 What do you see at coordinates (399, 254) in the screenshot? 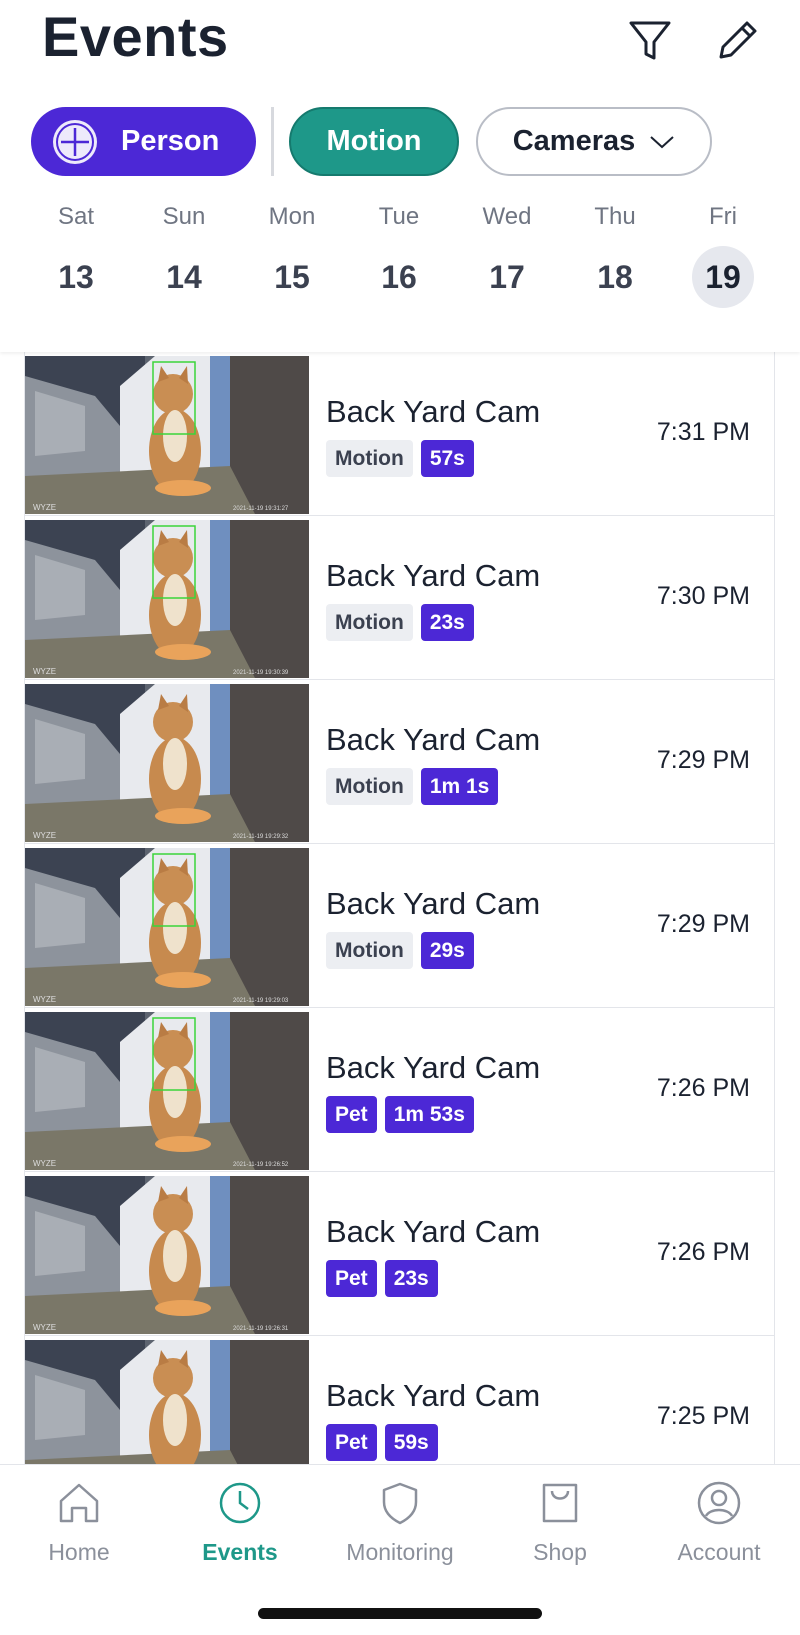
I see `day-tue: Tue 16` at bounding box center [399, 254].